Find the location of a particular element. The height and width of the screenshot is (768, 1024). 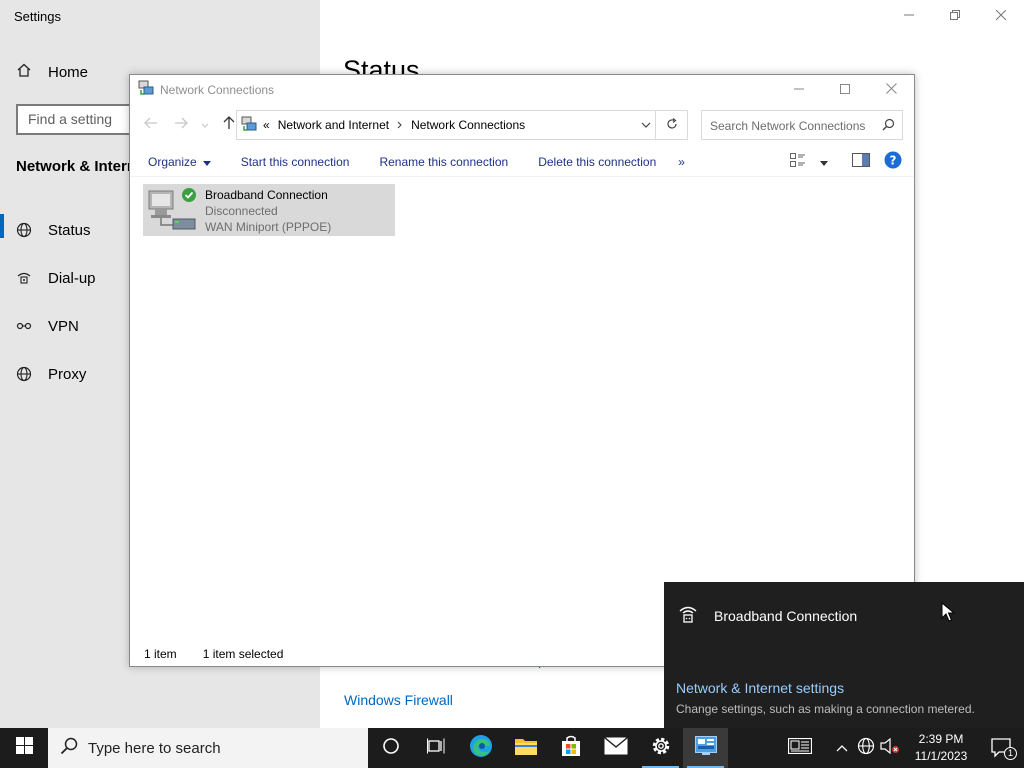

maximize-icon is located at coordinates (845, 90).